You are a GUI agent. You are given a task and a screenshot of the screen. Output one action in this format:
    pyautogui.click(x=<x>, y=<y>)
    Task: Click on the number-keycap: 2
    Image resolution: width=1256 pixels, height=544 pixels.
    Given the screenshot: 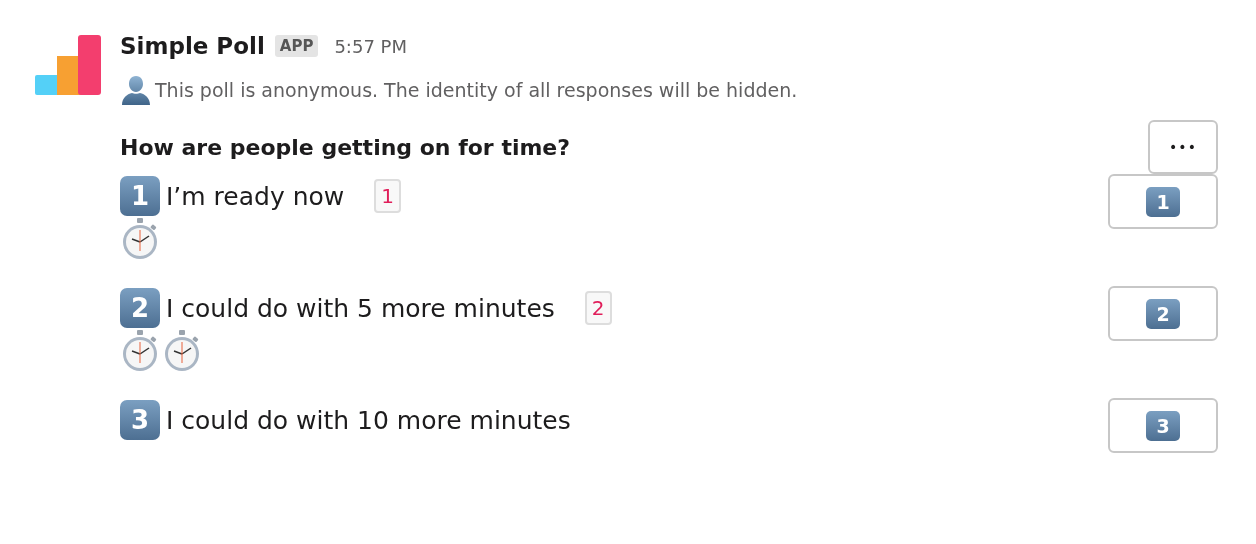 What is the action you would take?
    pyautogui.click(x=140, y=308)
    